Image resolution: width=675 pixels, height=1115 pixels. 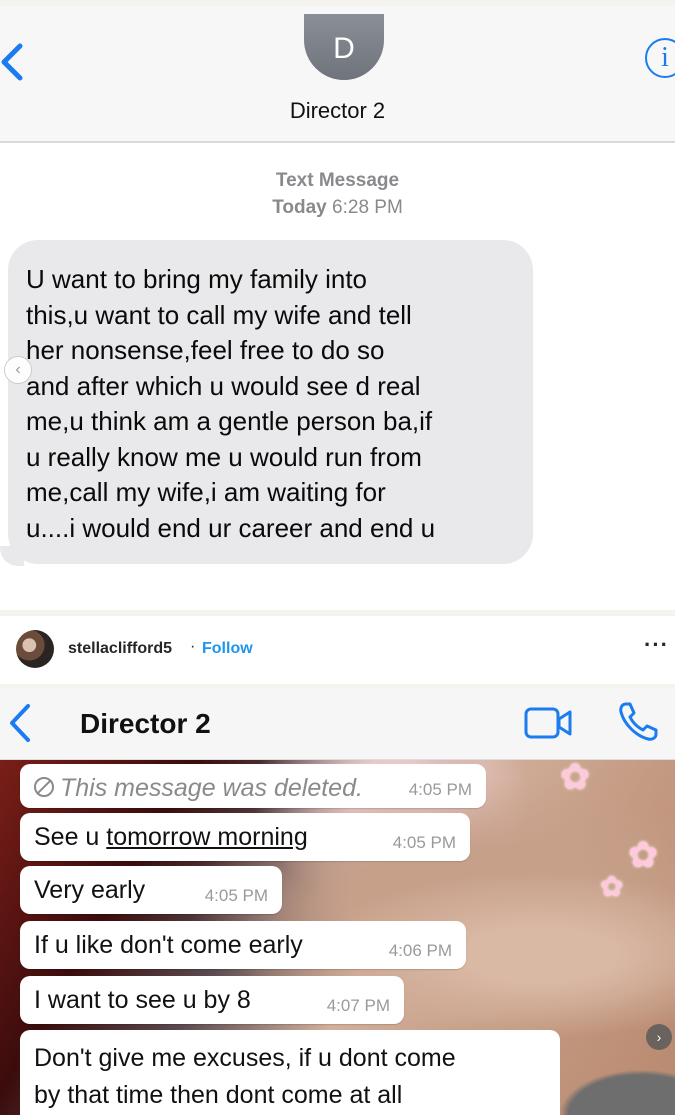 What do you see at coordinates (224, 456) in the screenshot?
I see `message-line: u really know me u would run from` at bounding box center [224, 456].